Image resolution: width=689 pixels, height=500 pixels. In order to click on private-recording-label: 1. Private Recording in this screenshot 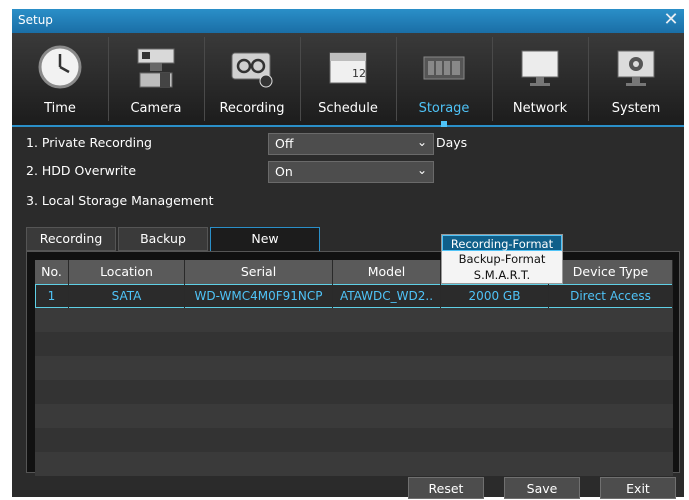, I will do `click(89, 142)`.